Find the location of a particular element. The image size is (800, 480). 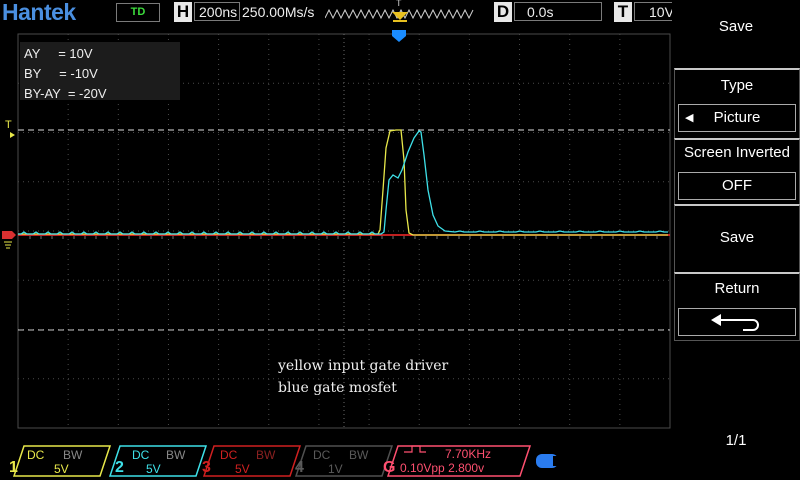

channel-3-bw: BW is located at coordinates (266, 455).